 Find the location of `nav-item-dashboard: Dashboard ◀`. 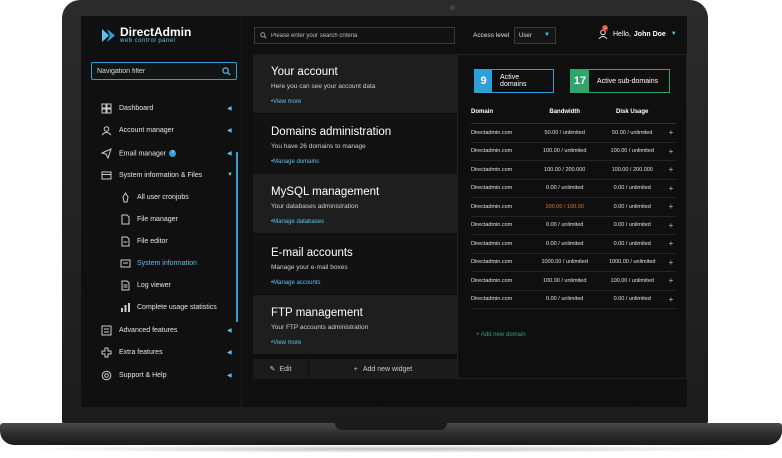

nav-item-dashboard: Dashboard ◀ is located at coordinates (160, 109).